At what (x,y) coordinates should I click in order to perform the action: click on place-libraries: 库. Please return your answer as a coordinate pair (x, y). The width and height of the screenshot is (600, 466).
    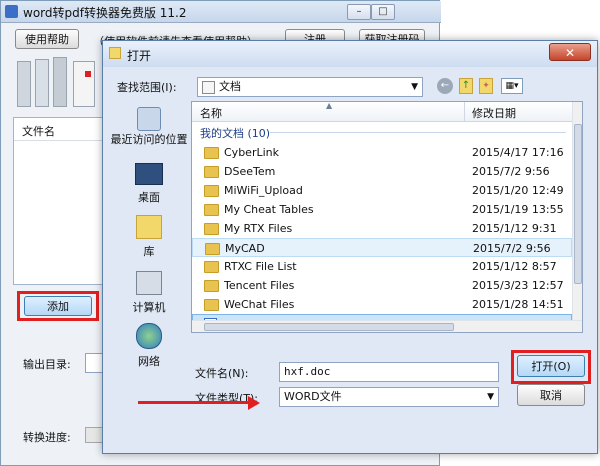
    Looking at the image, I should click on (149, 237).